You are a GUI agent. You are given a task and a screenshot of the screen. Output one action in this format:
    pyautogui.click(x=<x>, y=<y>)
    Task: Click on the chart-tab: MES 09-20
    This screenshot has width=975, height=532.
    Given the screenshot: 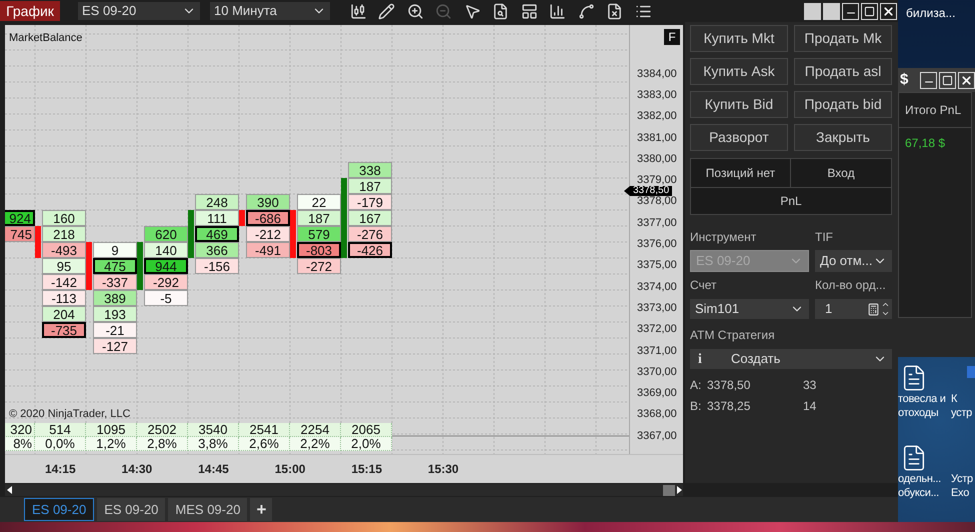 What is the action you would take?
    pyautogui.click(x=208, y=509)
    